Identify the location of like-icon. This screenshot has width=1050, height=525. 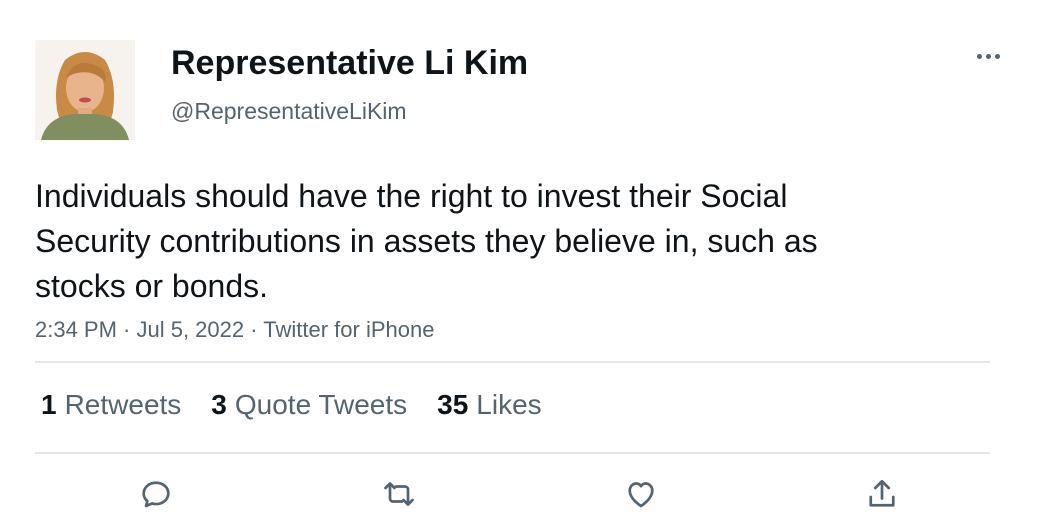
(641, 495).